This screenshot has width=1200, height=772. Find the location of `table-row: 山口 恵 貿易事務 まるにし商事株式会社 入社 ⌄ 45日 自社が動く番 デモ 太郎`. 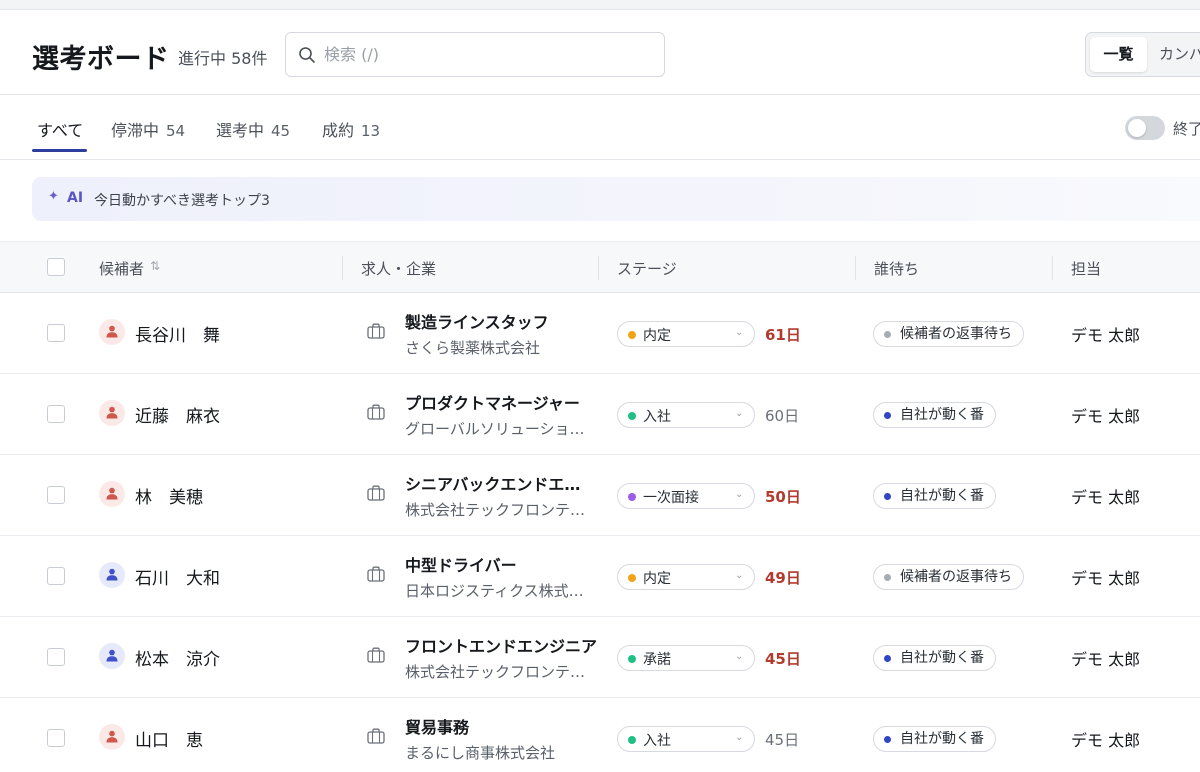

table-row: 山口 恵 貿易事務 まるにし商事株式会社 入社 ⌄ 45日 自社が動く番 デモ 太郎 is located at coordinates (600, 735).